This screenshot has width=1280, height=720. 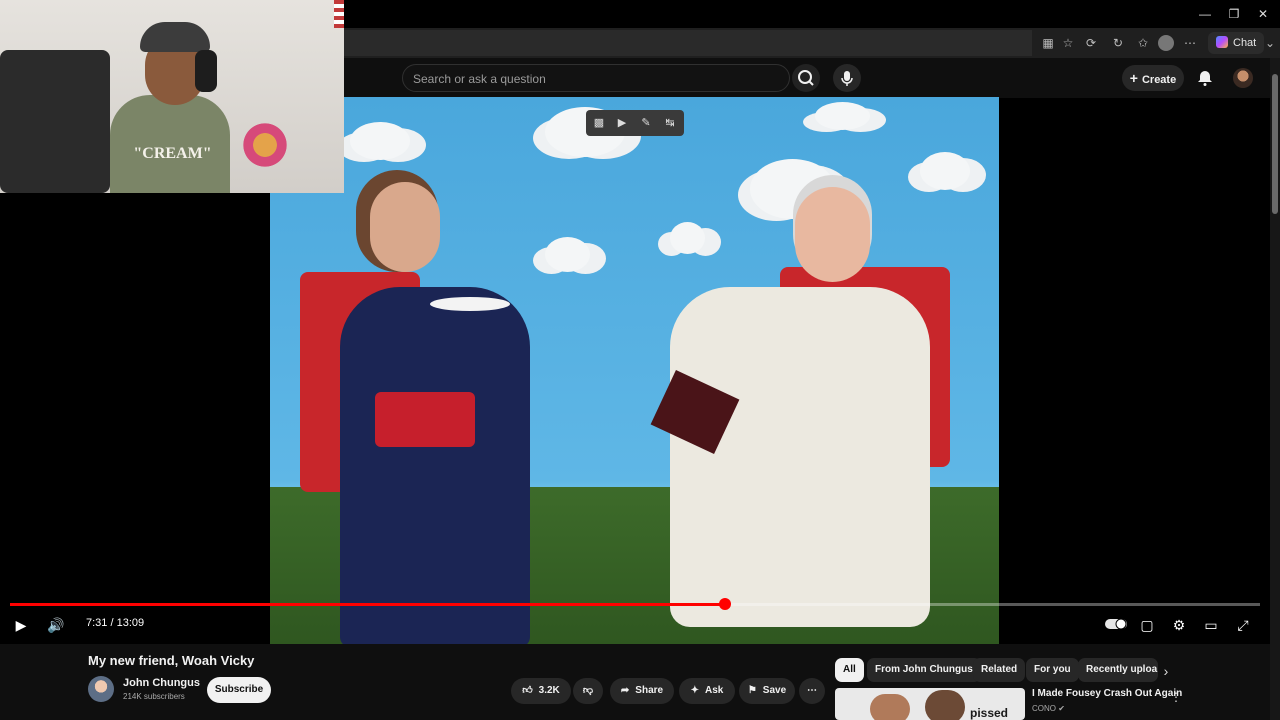 I want to click on streamer-hat, so click(x=175, y=37).